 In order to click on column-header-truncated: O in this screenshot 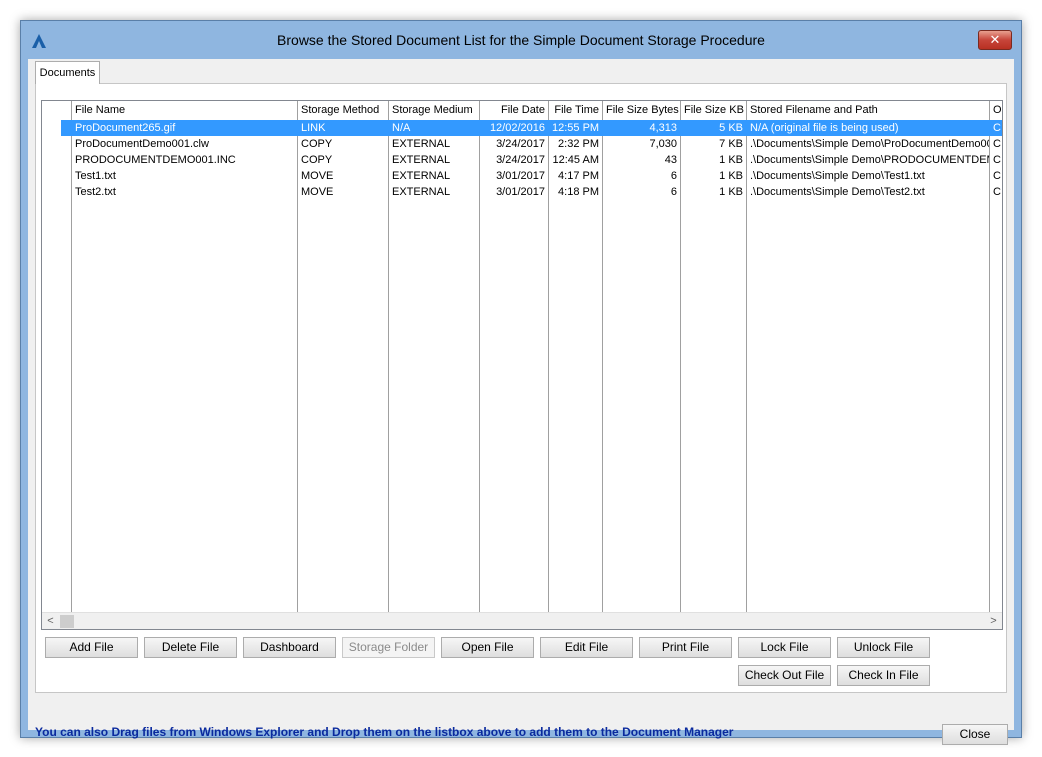, I will do `click(996, 110)`.